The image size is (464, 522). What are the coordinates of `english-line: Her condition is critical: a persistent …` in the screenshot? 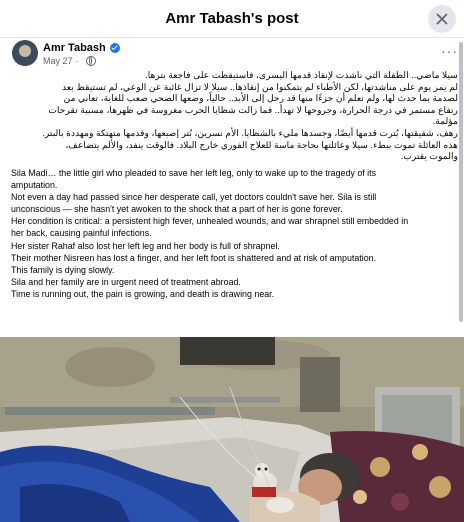 It's located at (210, 221).